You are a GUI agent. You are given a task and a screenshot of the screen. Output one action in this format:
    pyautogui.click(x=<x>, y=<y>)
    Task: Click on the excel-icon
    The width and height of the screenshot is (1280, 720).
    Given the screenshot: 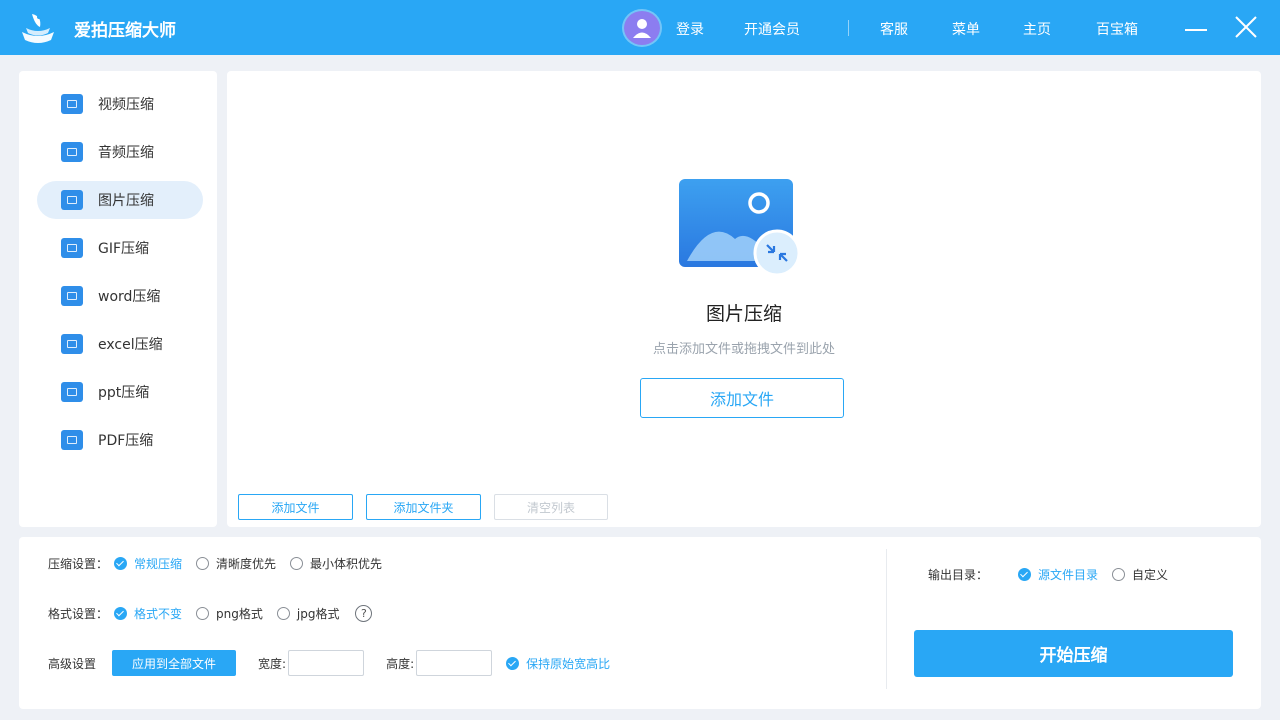 What is the action you would take?
    pyautogui.click(x=72, y=344)
    